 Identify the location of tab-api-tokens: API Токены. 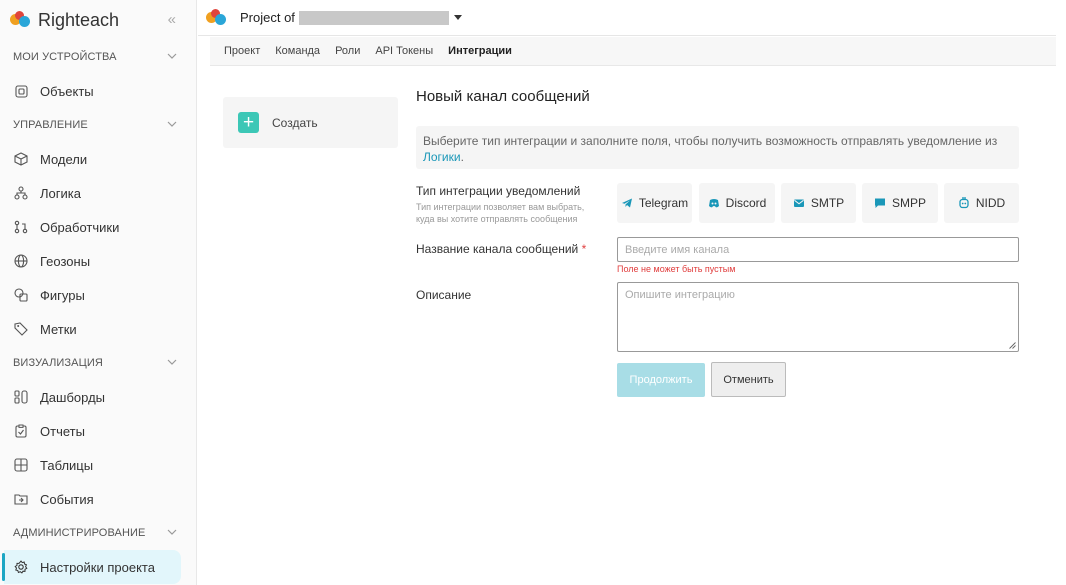
(404, 51).